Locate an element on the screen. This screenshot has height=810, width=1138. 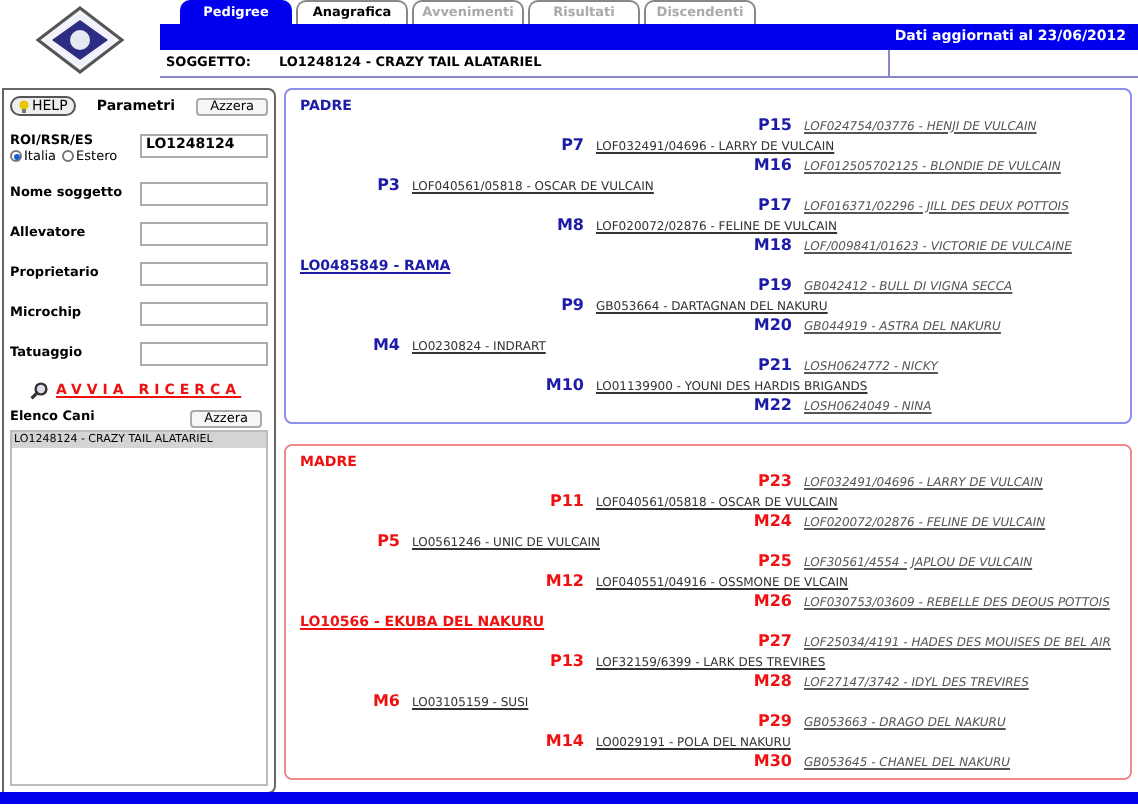
ancestor-code: M24 is located at coordinates (772, 522).